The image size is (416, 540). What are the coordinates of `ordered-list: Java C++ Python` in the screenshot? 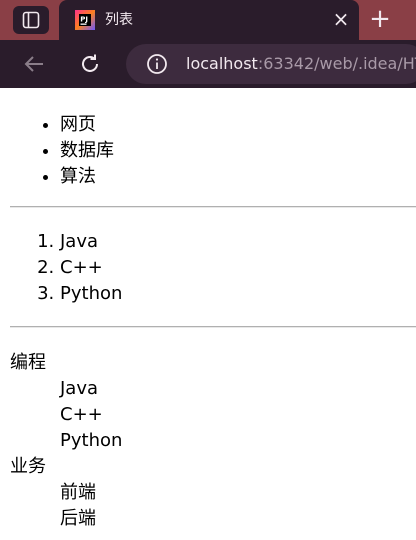 It's located at (91, 268).